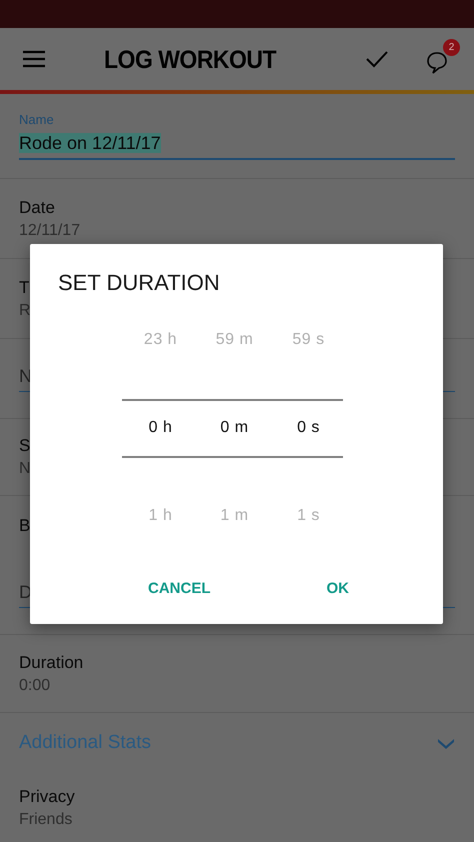 This screenshot has height=842, width=474. Describe the element at coordinates (25, 311) in the screenshot. I see `field-value: R` at that location.